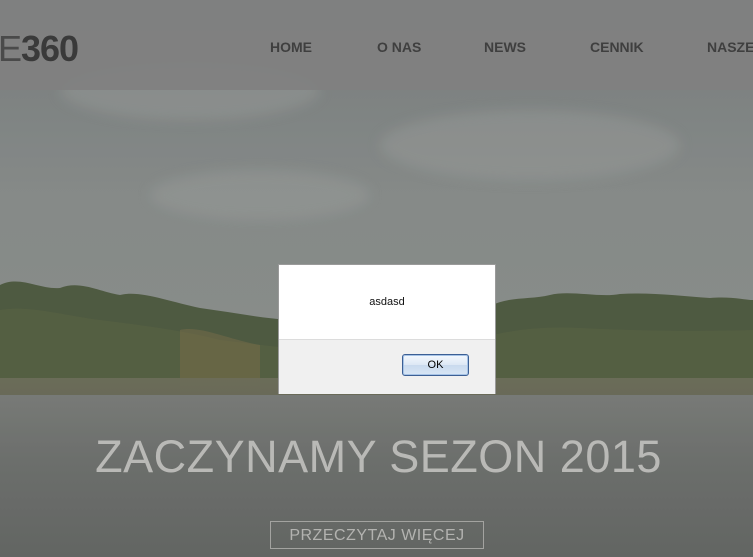 This screenshot has width=753, height=557. I want to click on site-logo: E360, so click(39, 49).